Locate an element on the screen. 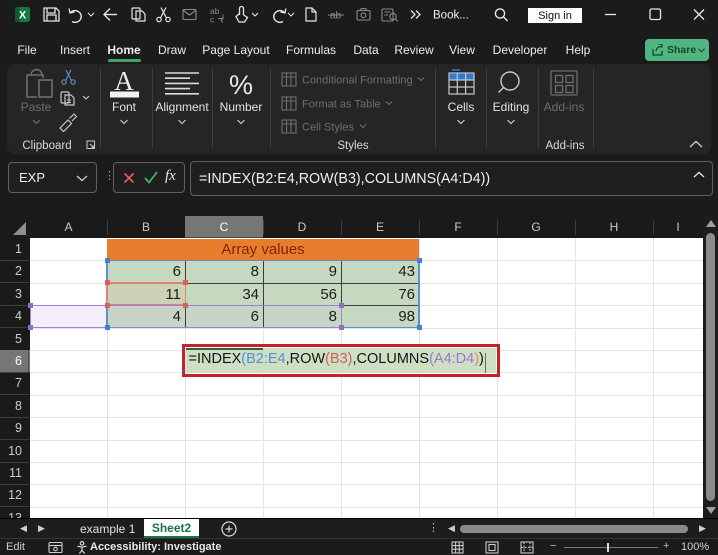 The height and width of the screenshot is (555, 718). svg-text: Format as Table is located at coordinates (341, 105).